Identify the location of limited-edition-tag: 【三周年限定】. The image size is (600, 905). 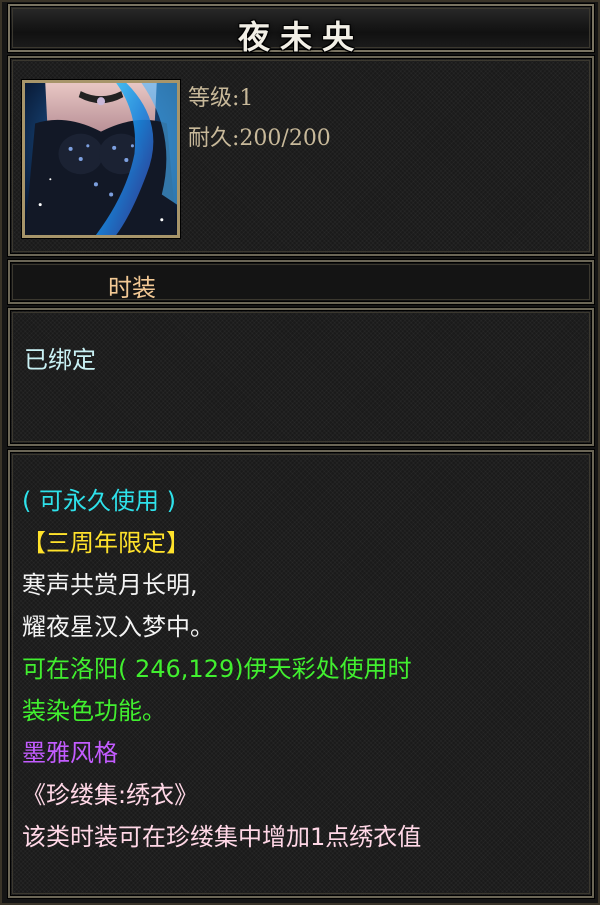
(106, 543).